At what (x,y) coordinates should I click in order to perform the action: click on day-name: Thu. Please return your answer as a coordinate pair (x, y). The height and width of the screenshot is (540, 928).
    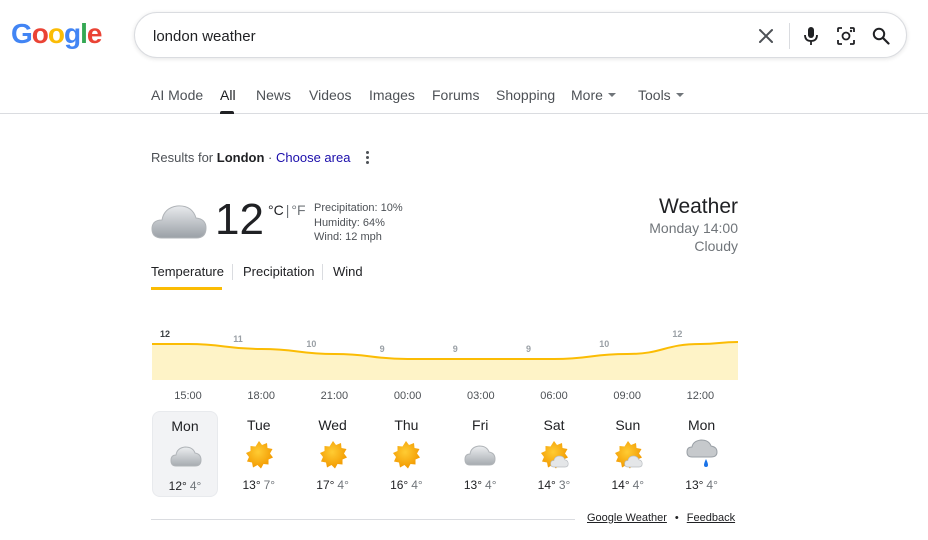
    Looking at the image, I should click on (406, 425).